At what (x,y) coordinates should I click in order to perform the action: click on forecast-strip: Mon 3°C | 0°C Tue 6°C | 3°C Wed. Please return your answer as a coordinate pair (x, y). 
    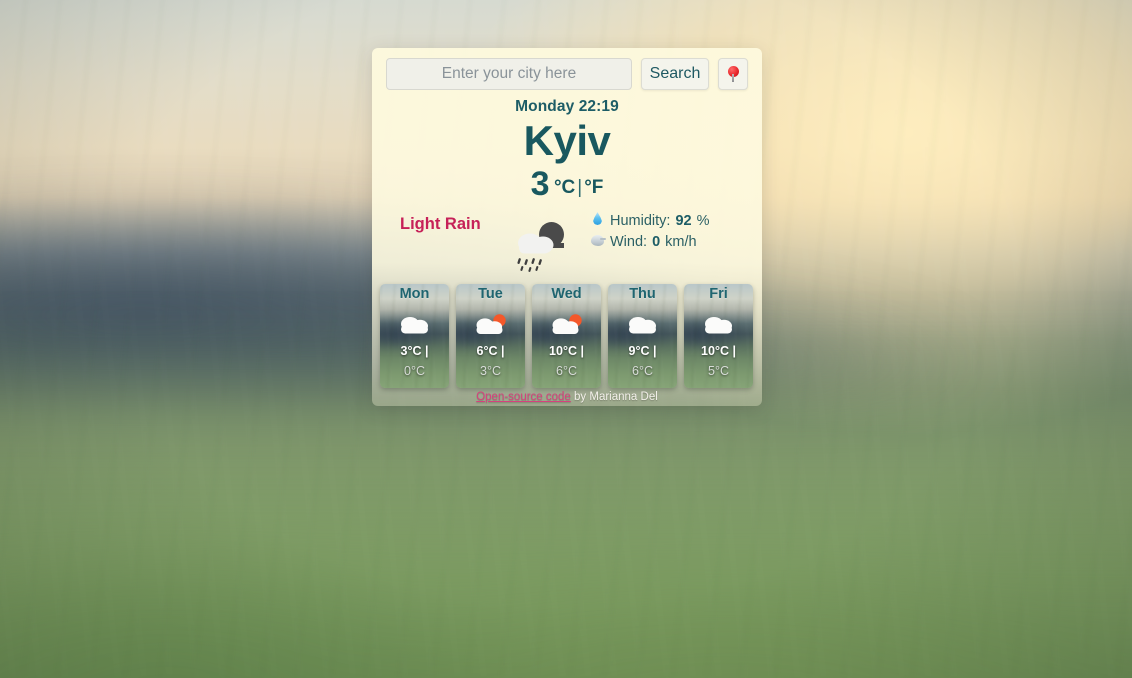
    Looking at the image, I should click on (567, 336).